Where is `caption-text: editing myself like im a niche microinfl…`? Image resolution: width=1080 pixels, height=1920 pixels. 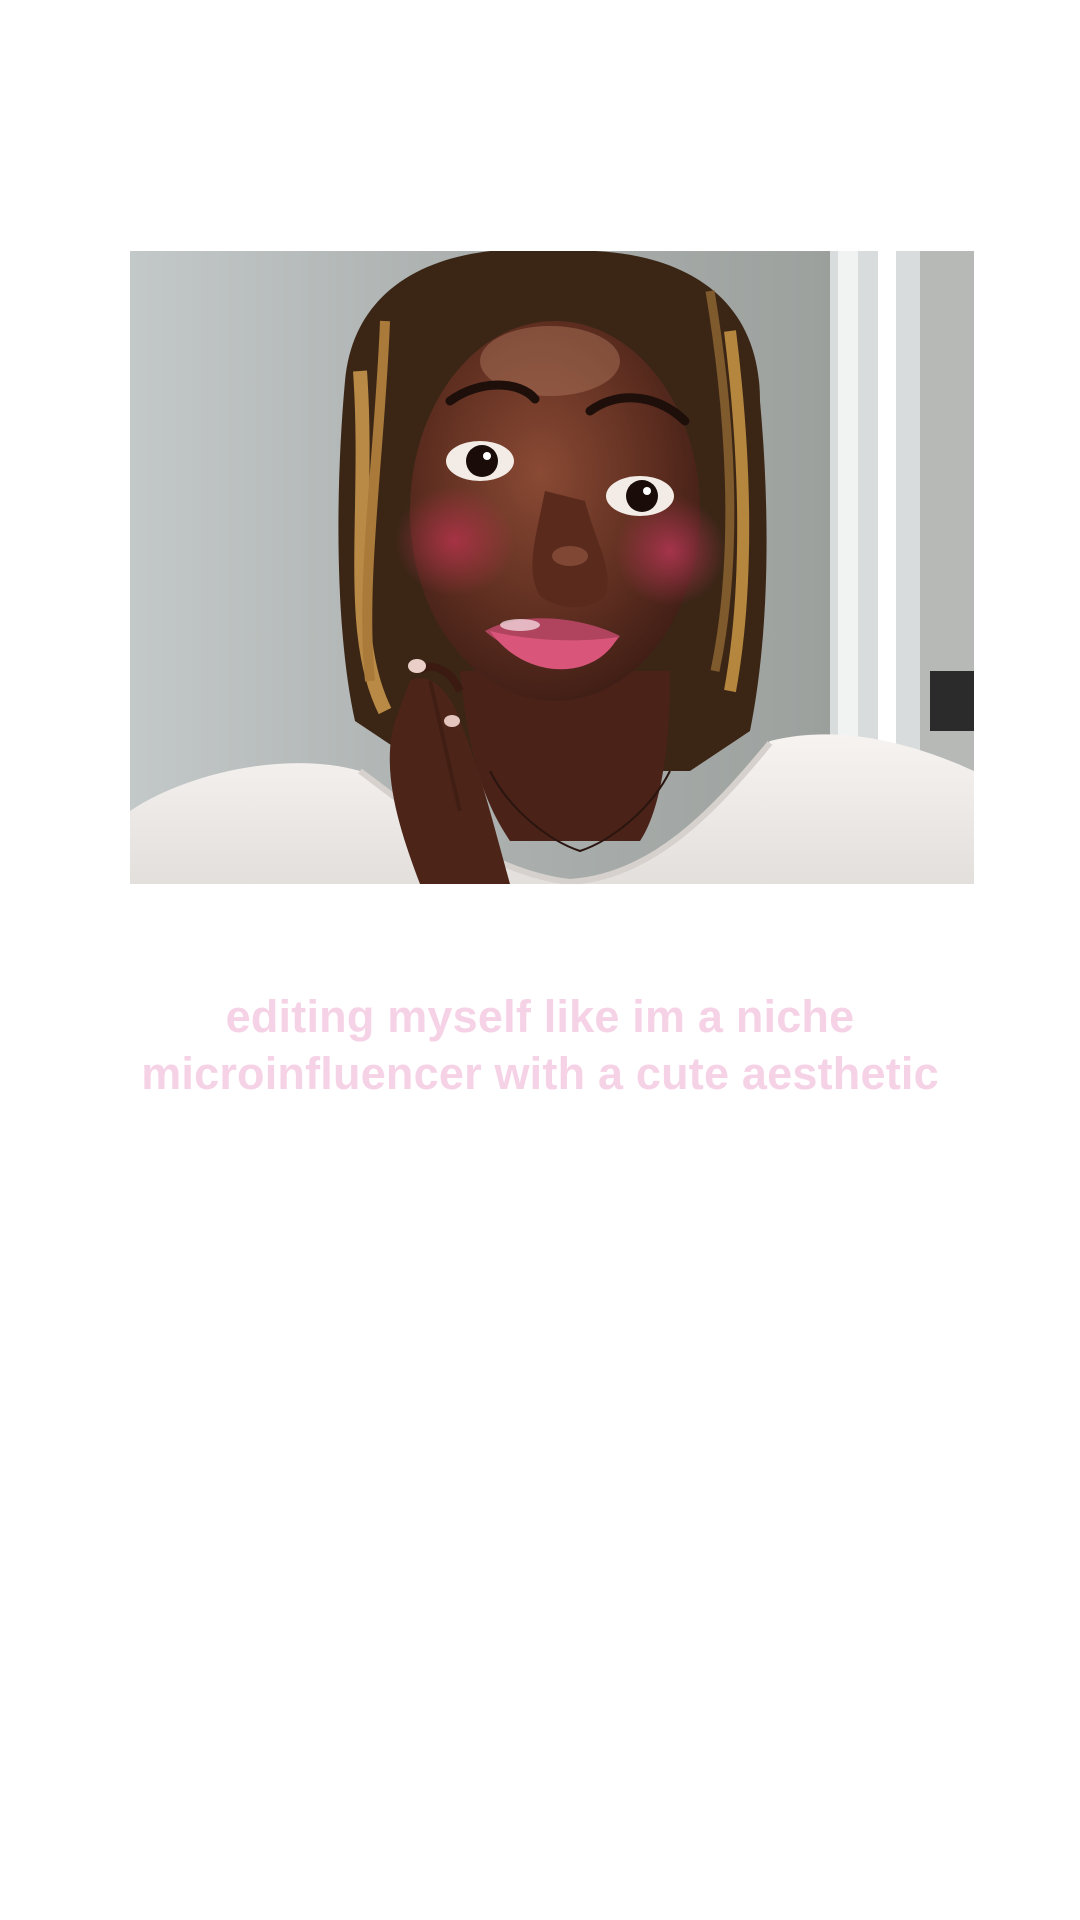
caption-text: editing myself like im a niche microinfl… is located at coordinates (540, 1045).